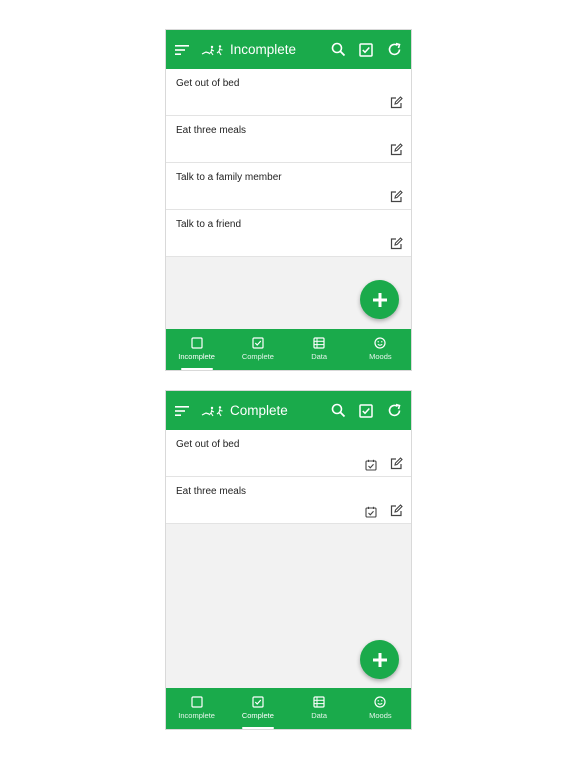  I want to click on page-title: Incomplete, so click(263, 49).